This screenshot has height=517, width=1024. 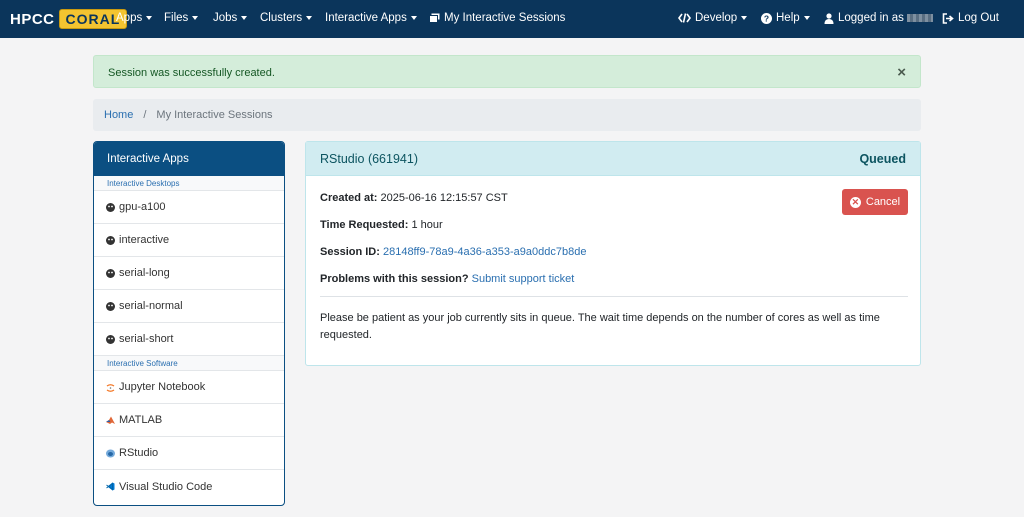 What do you see at coordinates (829, 18) in the screenshot?
I see `user-icon` at bounding box center [829, 18].